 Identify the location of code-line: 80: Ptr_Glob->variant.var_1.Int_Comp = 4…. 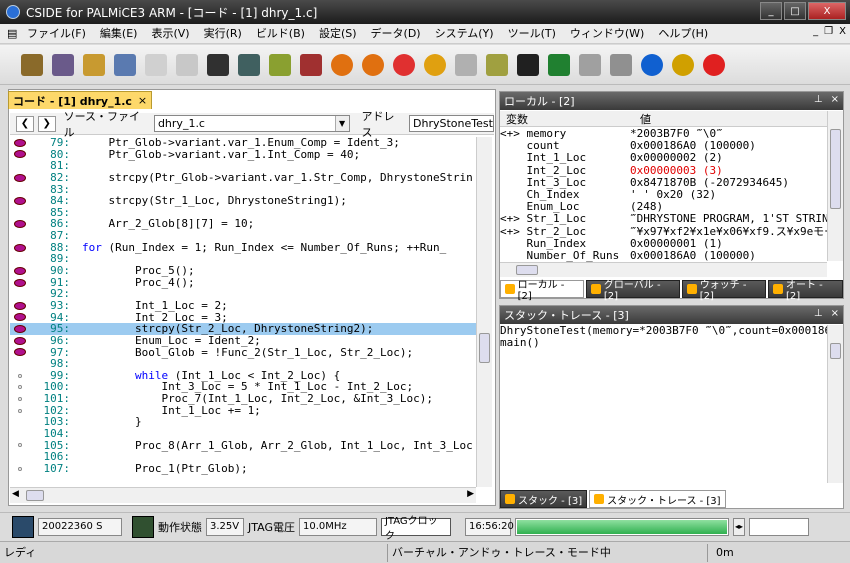
(243, 154).